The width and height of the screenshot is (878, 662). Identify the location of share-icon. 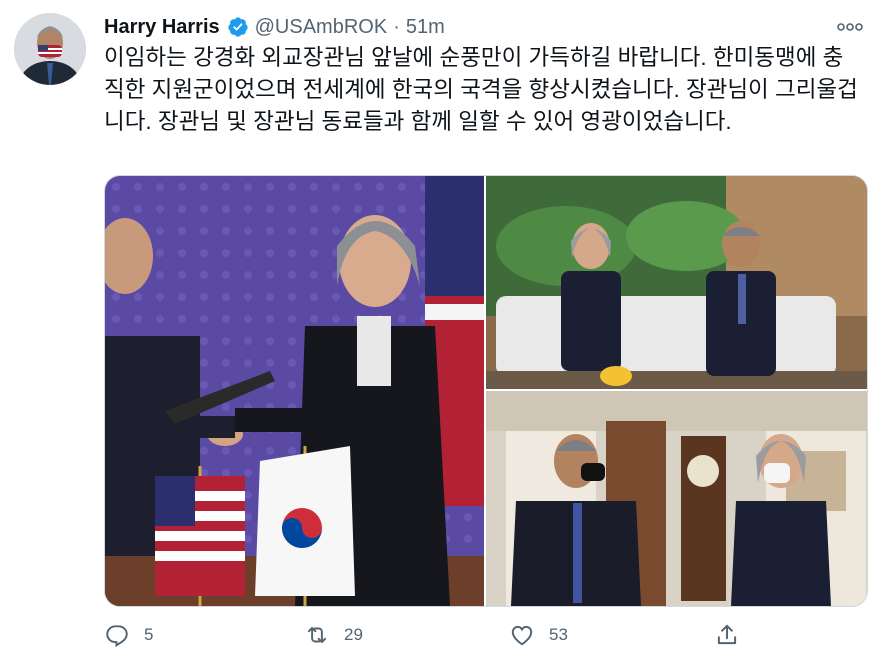
(727, 634).